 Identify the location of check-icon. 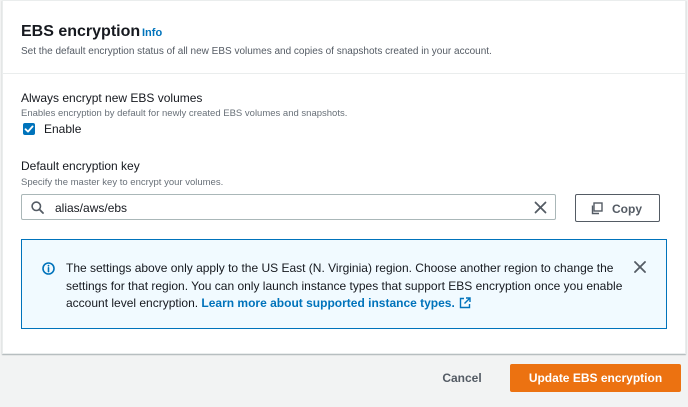
(29, 129).